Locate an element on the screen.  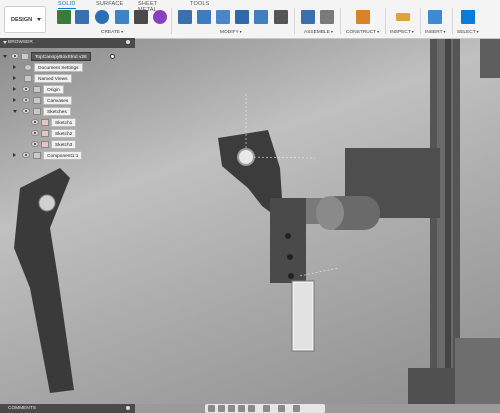
left-part-hole is located at coordinates (47, 203).